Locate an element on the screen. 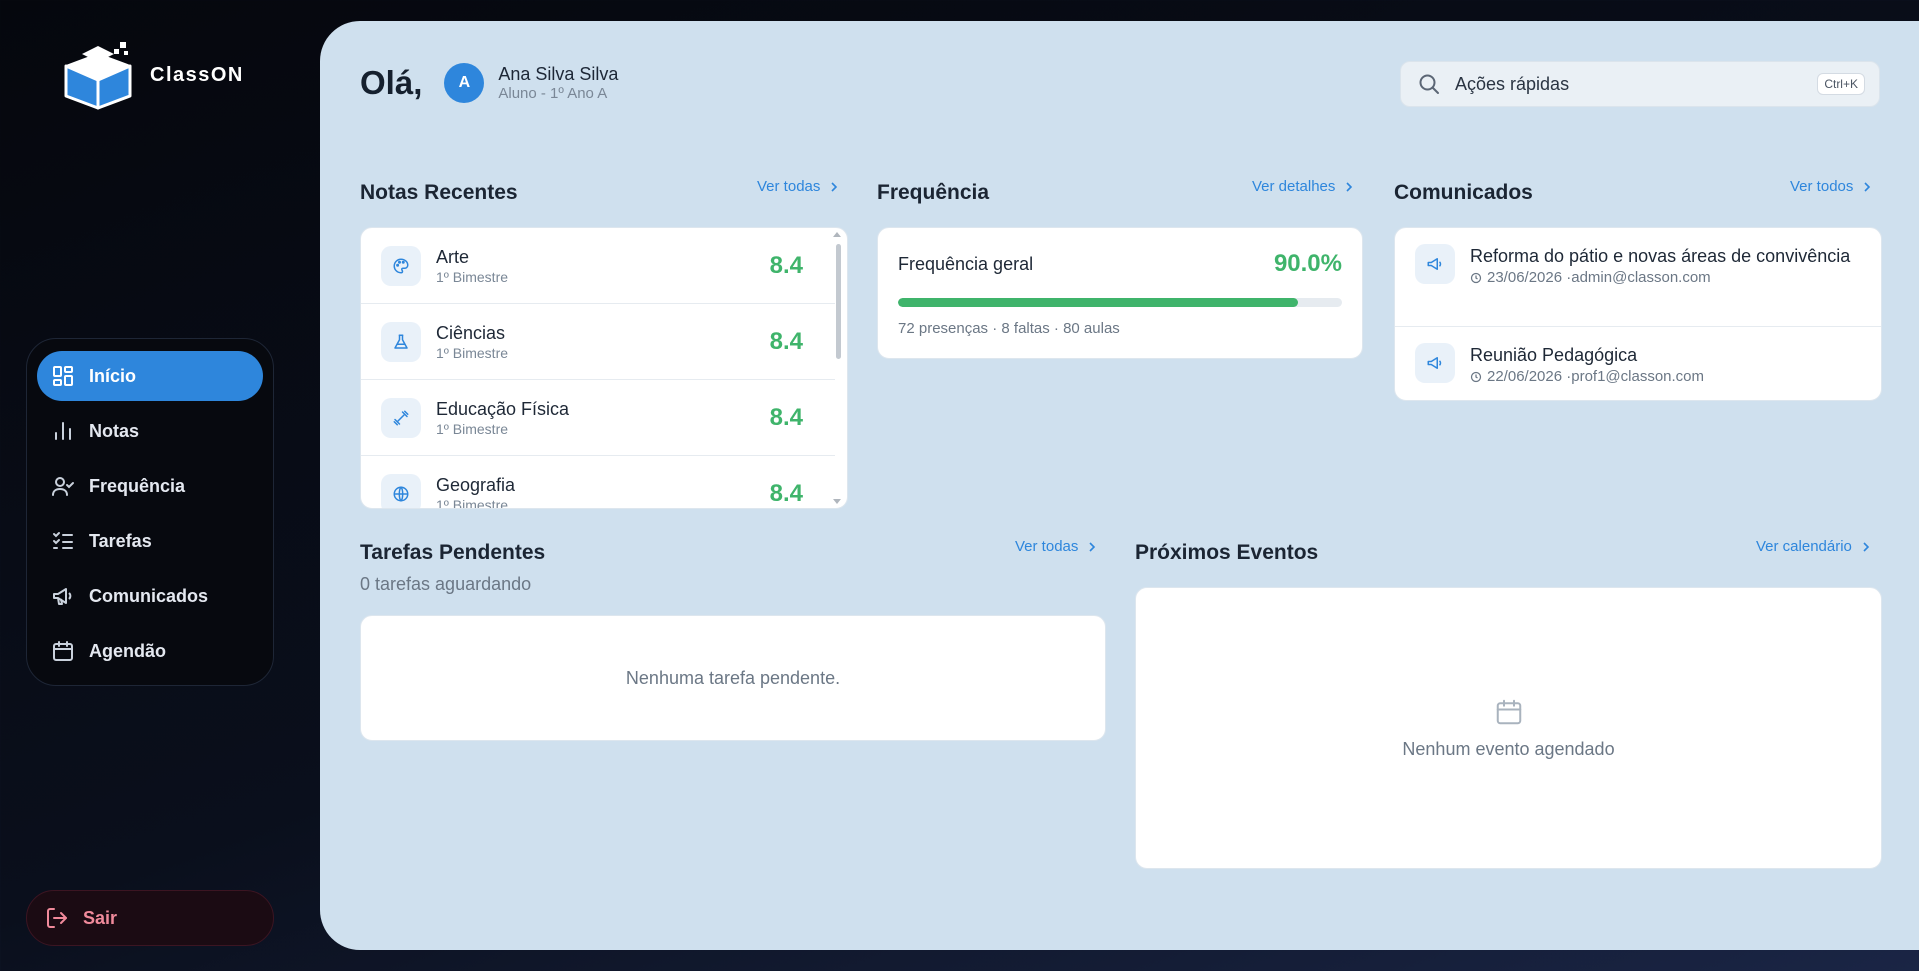 The image size is (1919, 971). attendance-title: Frequência is located at coordinates (933, 192).